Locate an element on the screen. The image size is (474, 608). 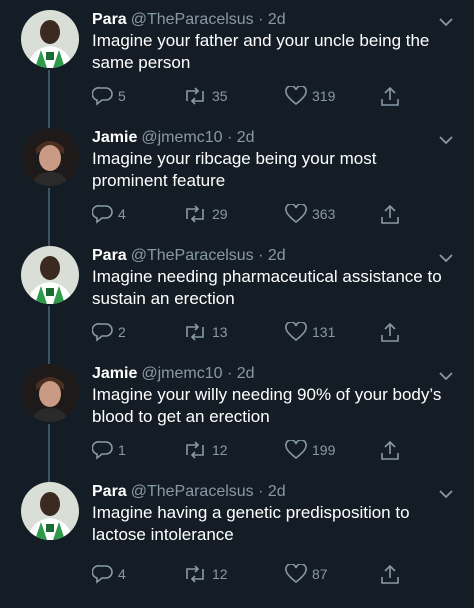
tweet-actions: 4 12 87 is located at coordinates (252, 575).